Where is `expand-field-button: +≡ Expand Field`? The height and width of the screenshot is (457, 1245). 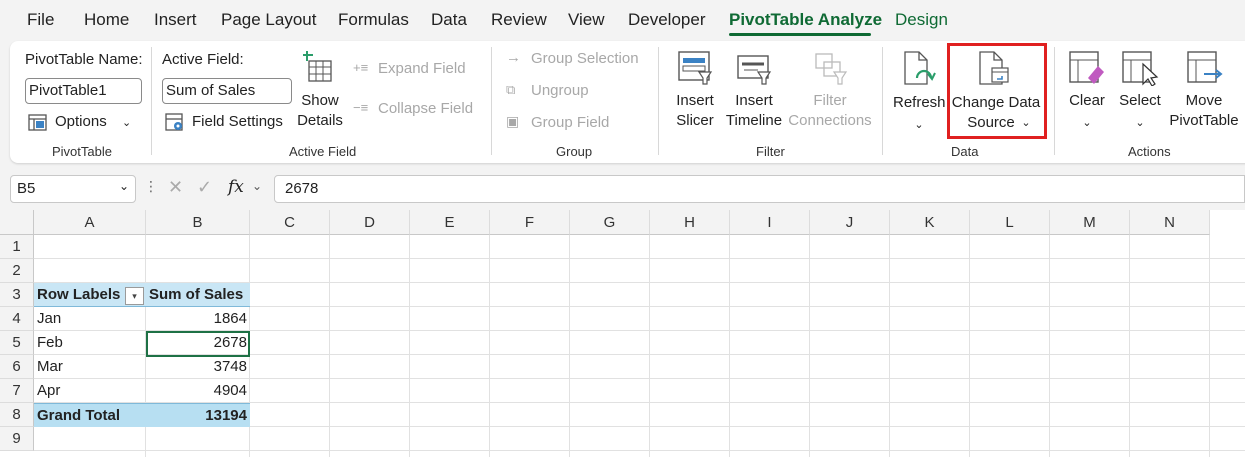
expand-field-button: +≡ Expand Field is located at coordinates (418, 70).